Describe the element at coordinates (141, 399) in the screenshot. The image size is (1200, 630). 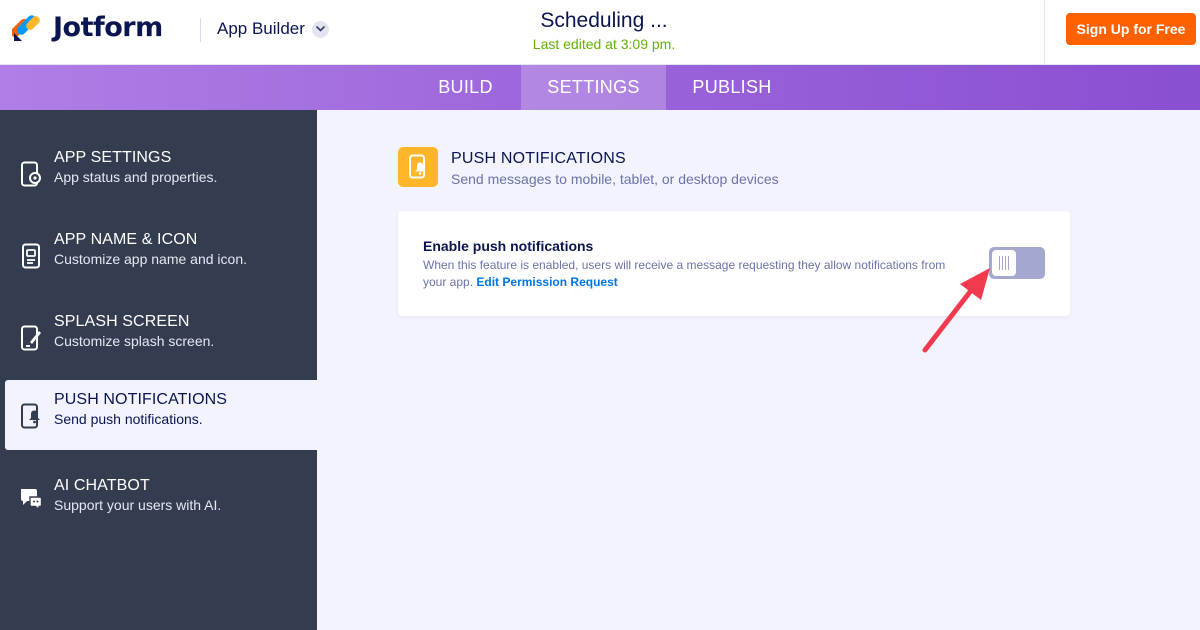
I see `sidebar-item-title: PUSH NOTIFICATIONS` at that location.